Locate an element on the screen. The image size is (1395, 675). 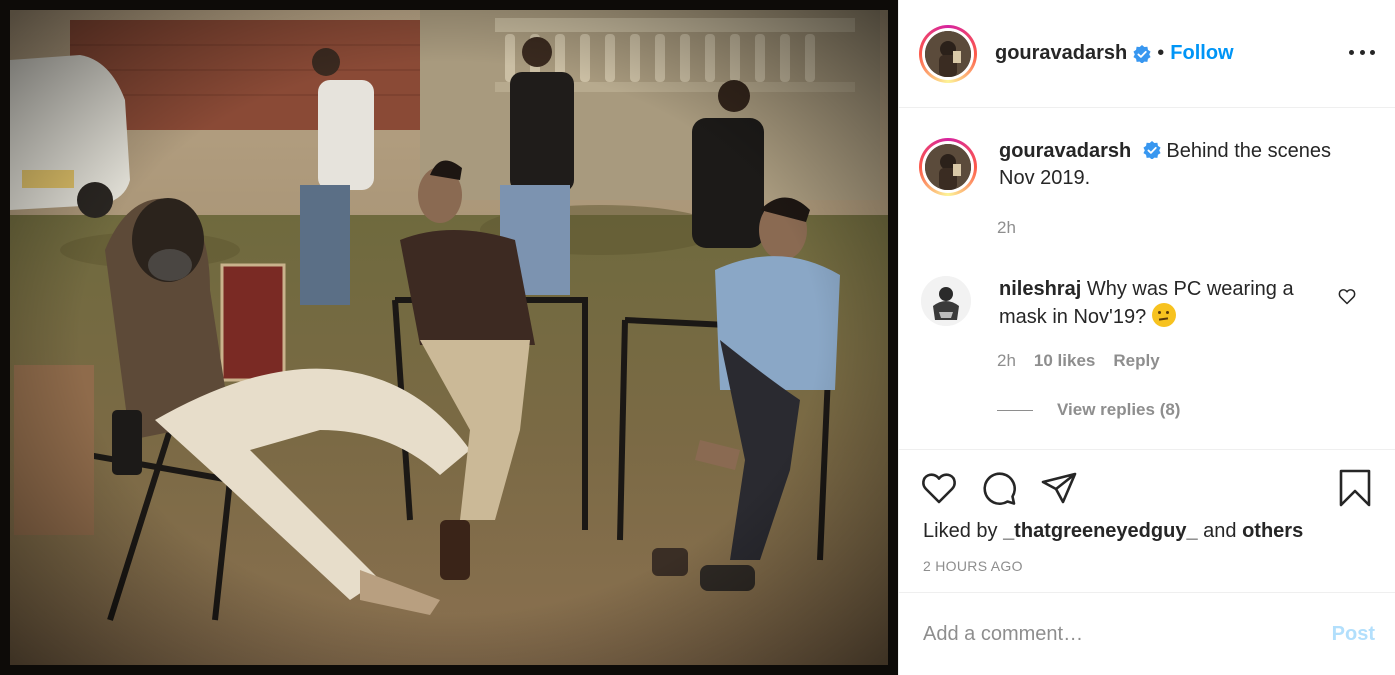
thinking-face-emoji-icon is located at coordinates (1163, 315).